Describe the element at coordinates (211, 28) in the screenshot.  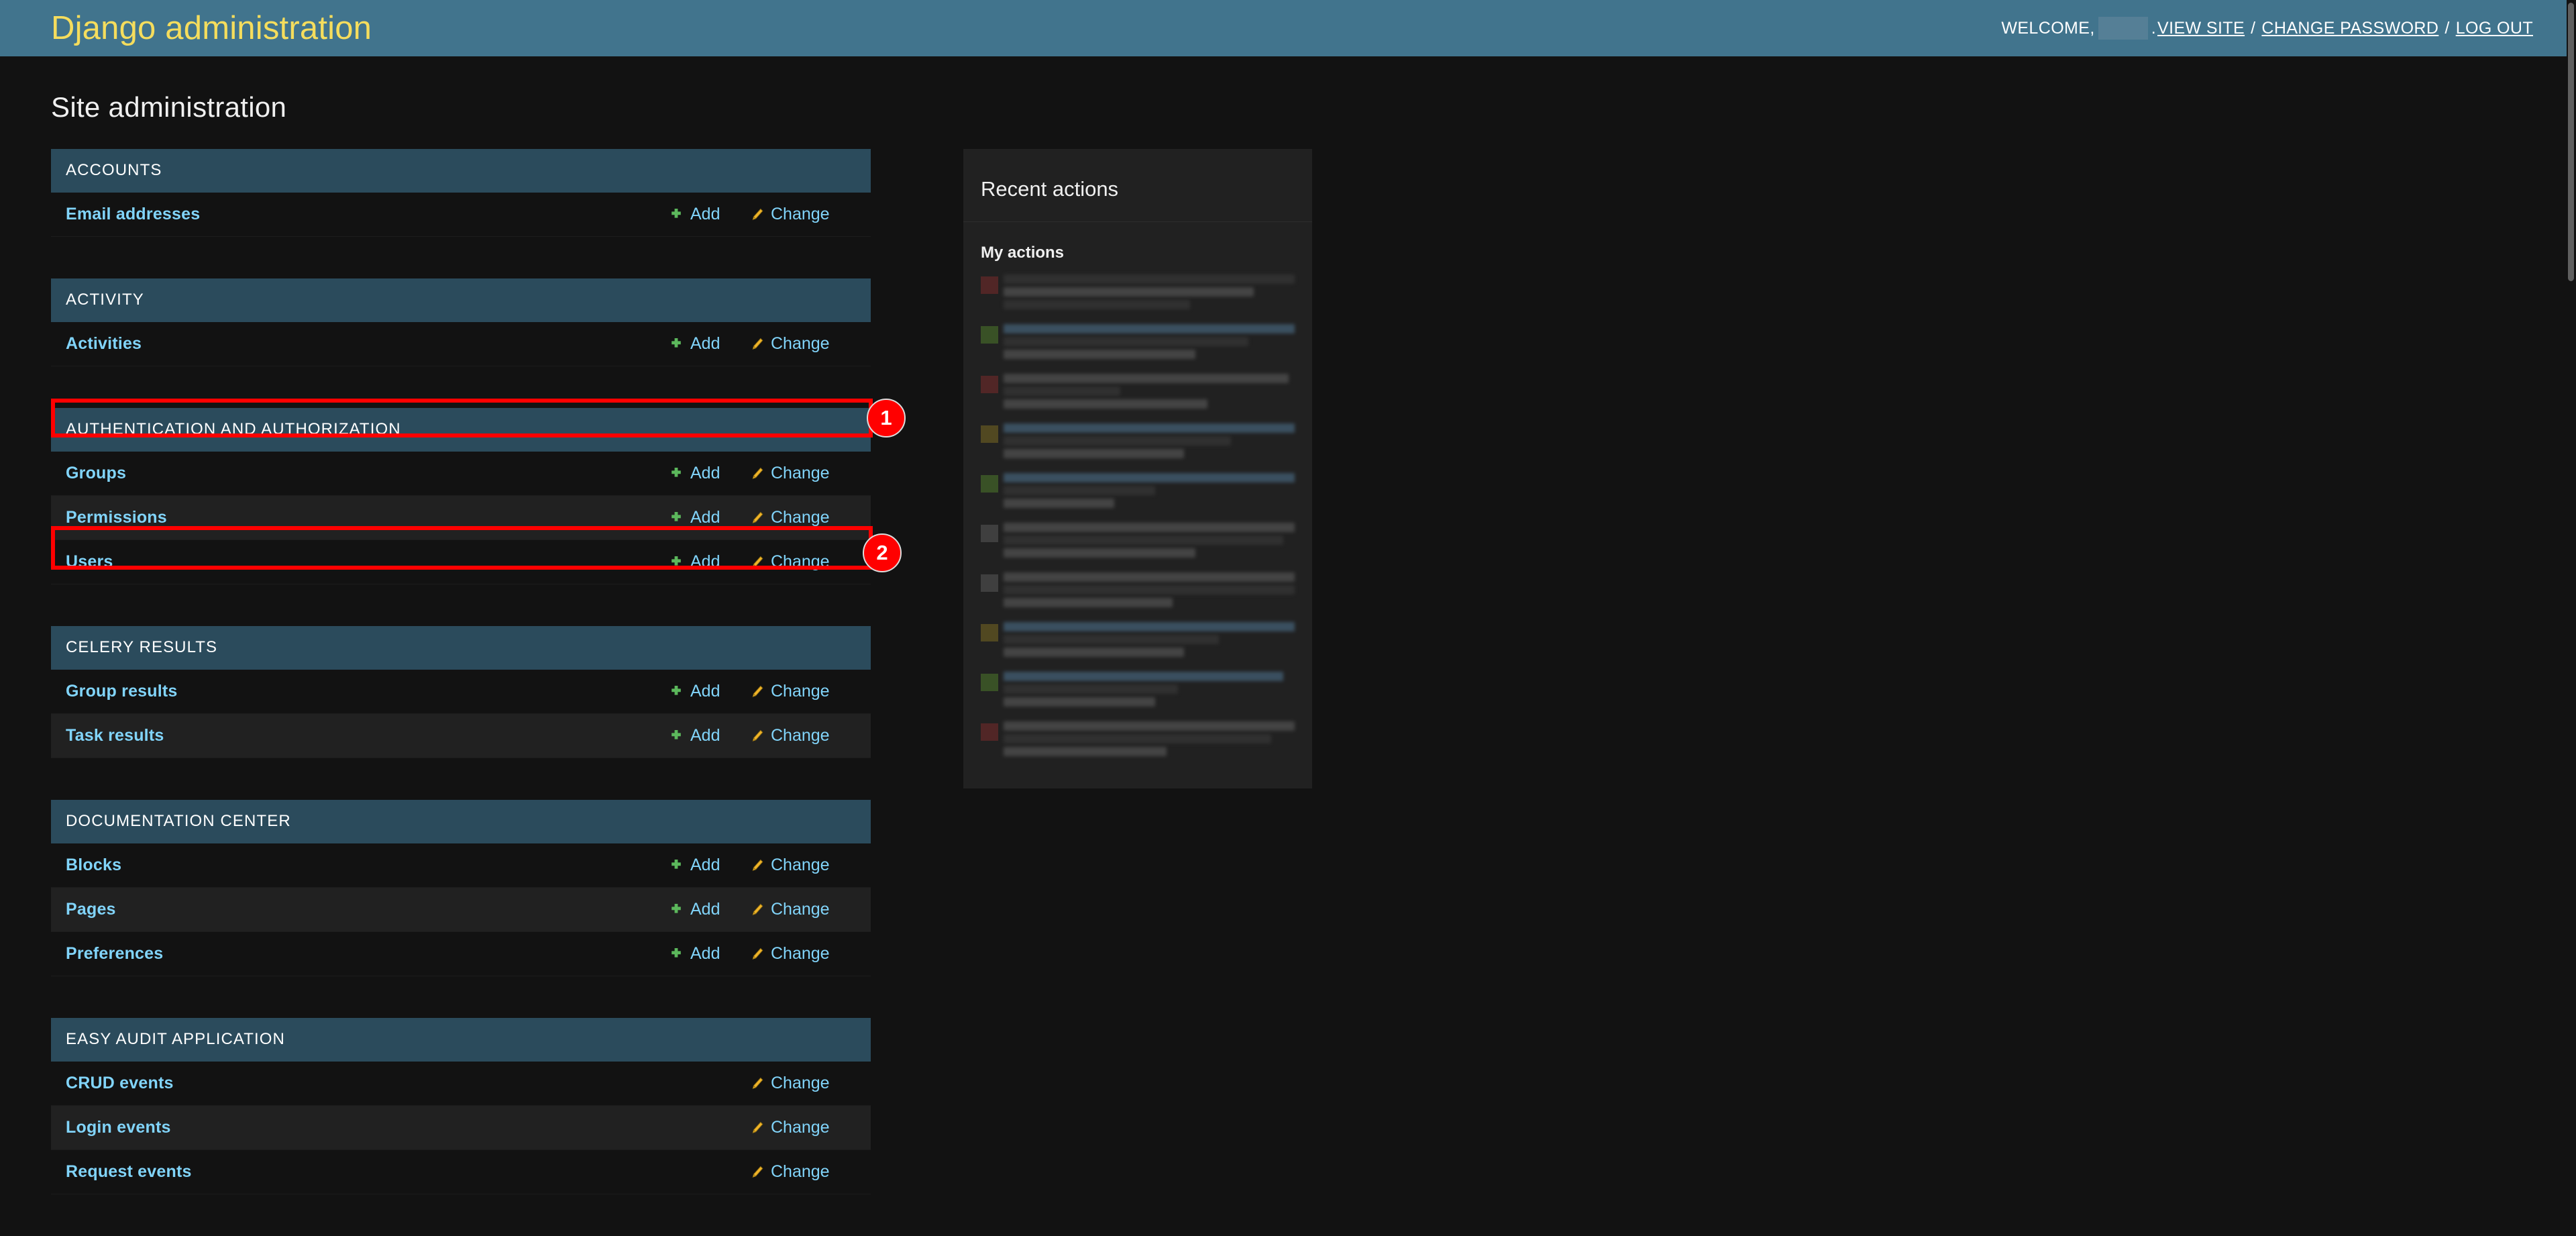
I see `site-brand: Django administration` at that location.